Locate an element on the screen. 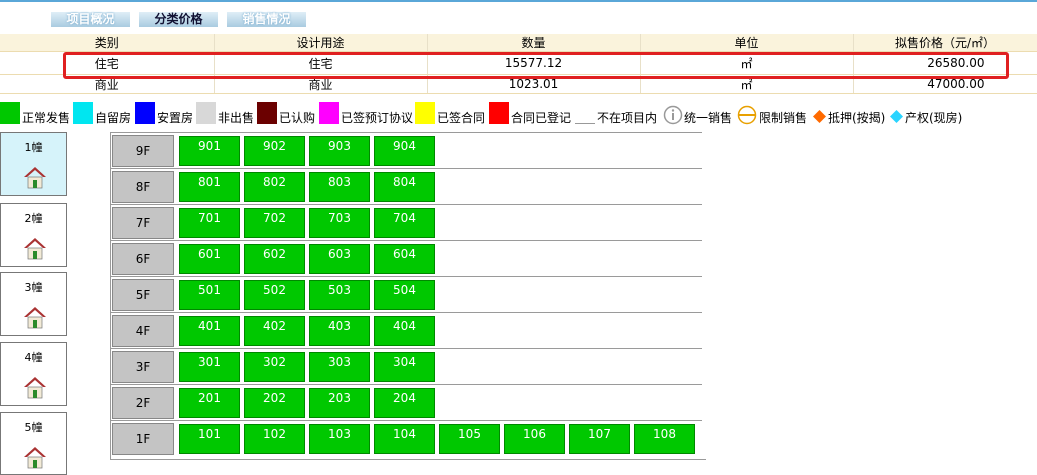 The width and height of the screenshot is (1037, 475). unit-cell: 903 is located at coordinates (339, 151).